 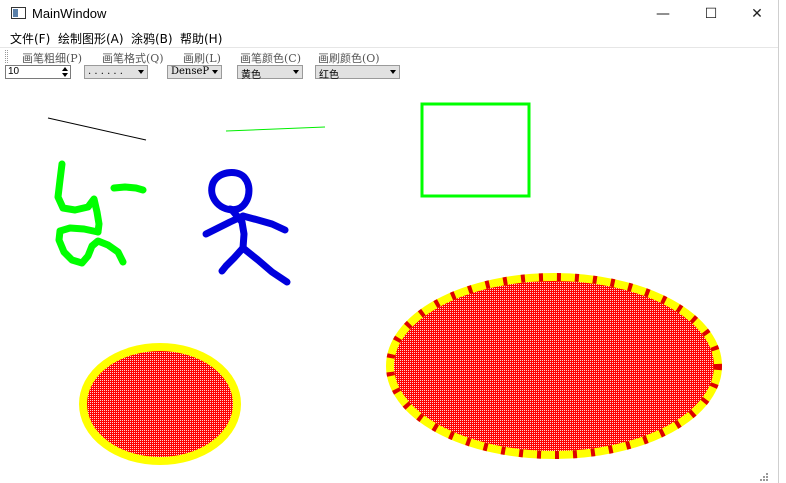 I want to click on pen-width-spinbox: 10, so click(x=38, y=72).